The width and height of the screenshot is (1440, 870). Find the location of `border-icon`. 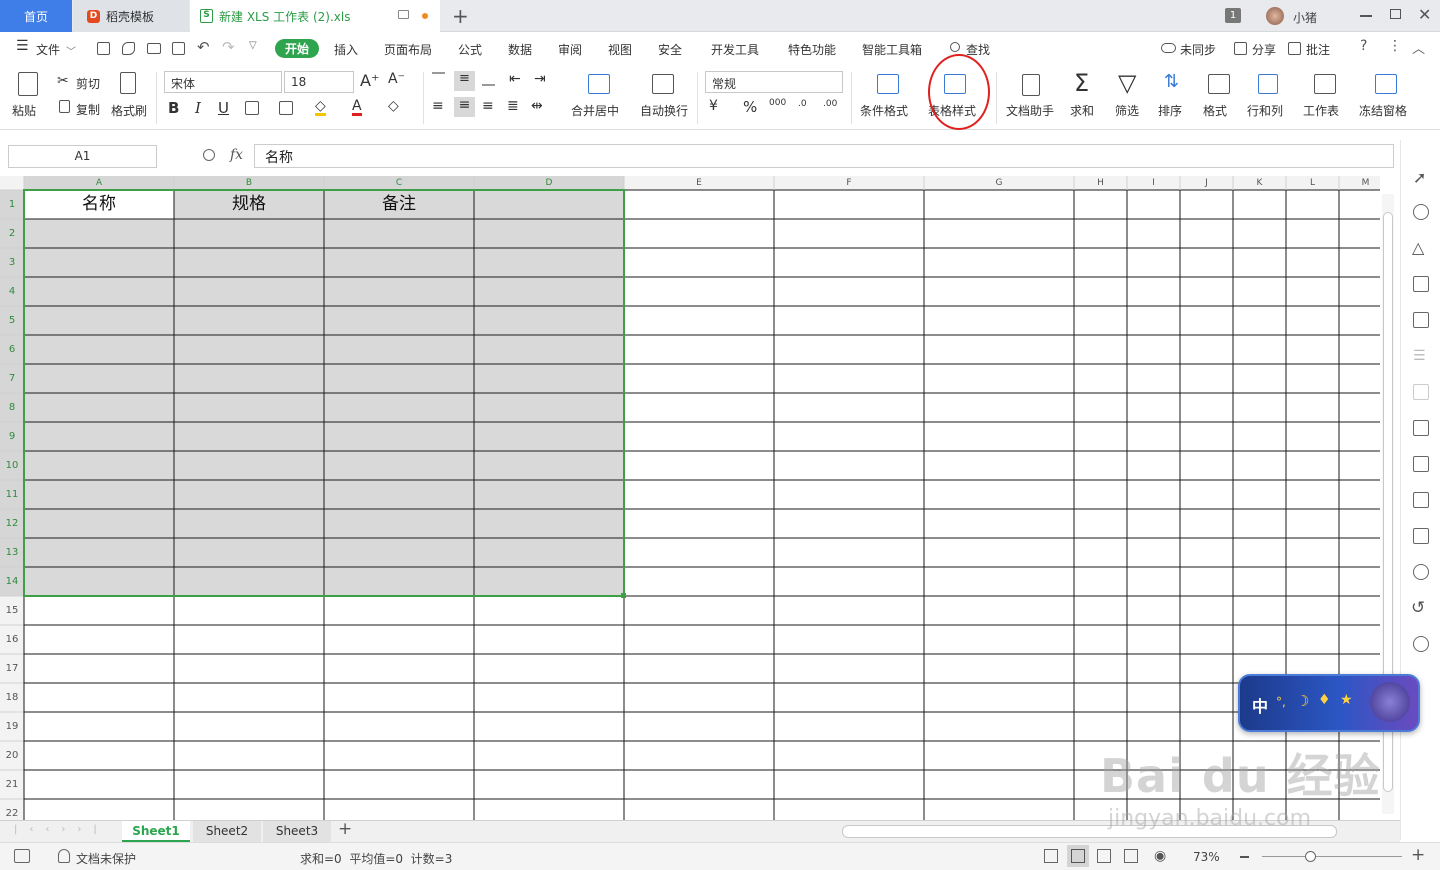

border-icon is located at coordinates (252, 108).